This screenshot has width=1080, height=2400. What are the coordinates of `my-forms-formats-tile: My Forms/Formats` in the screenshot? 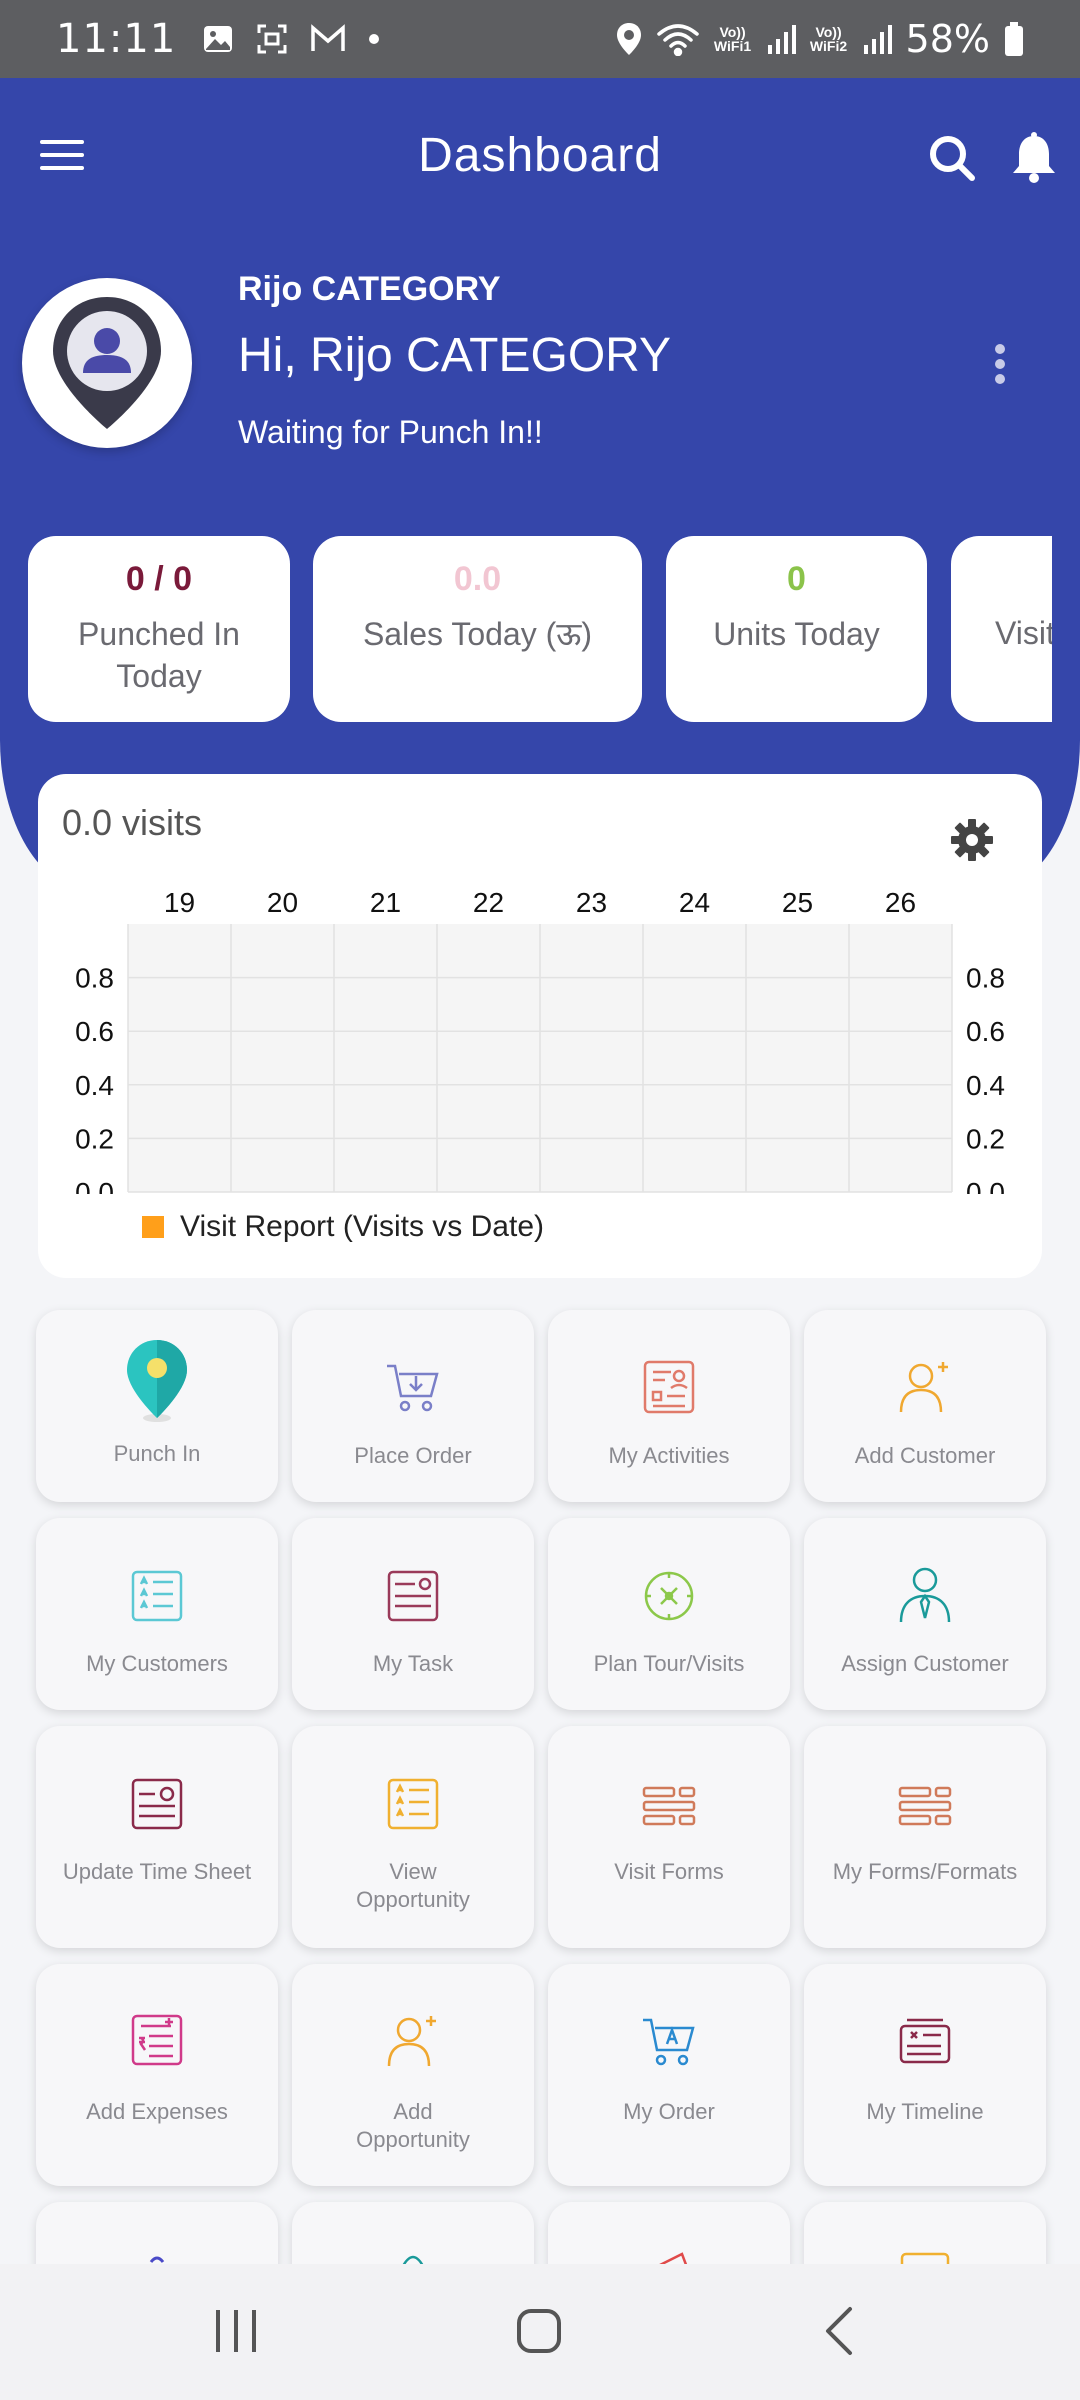 It's located at (925, 1837).